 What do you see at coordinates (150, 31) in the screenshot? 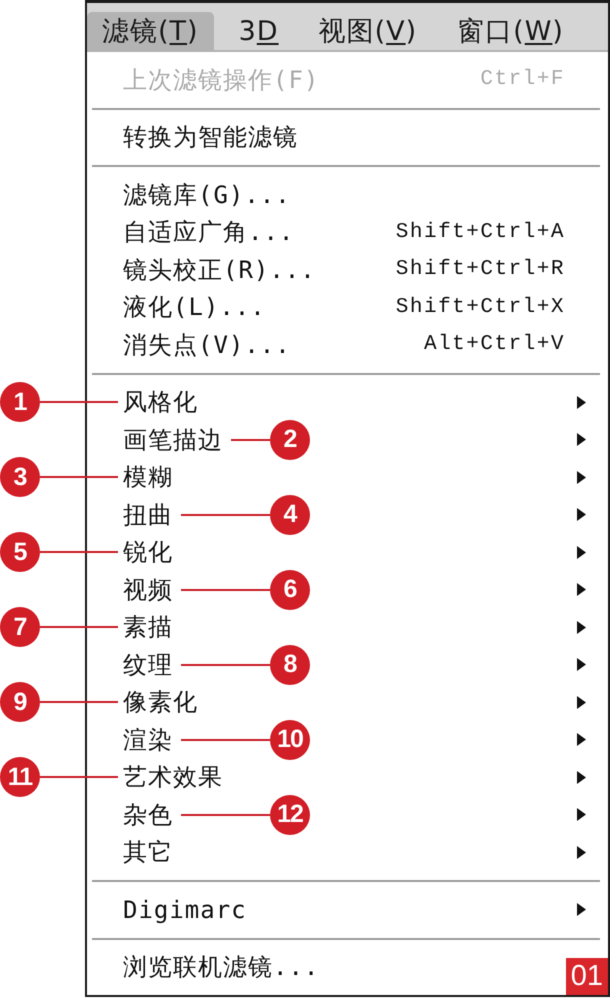
I see `menu-title: 滤镜(T)` at bounding box center [150, 31].